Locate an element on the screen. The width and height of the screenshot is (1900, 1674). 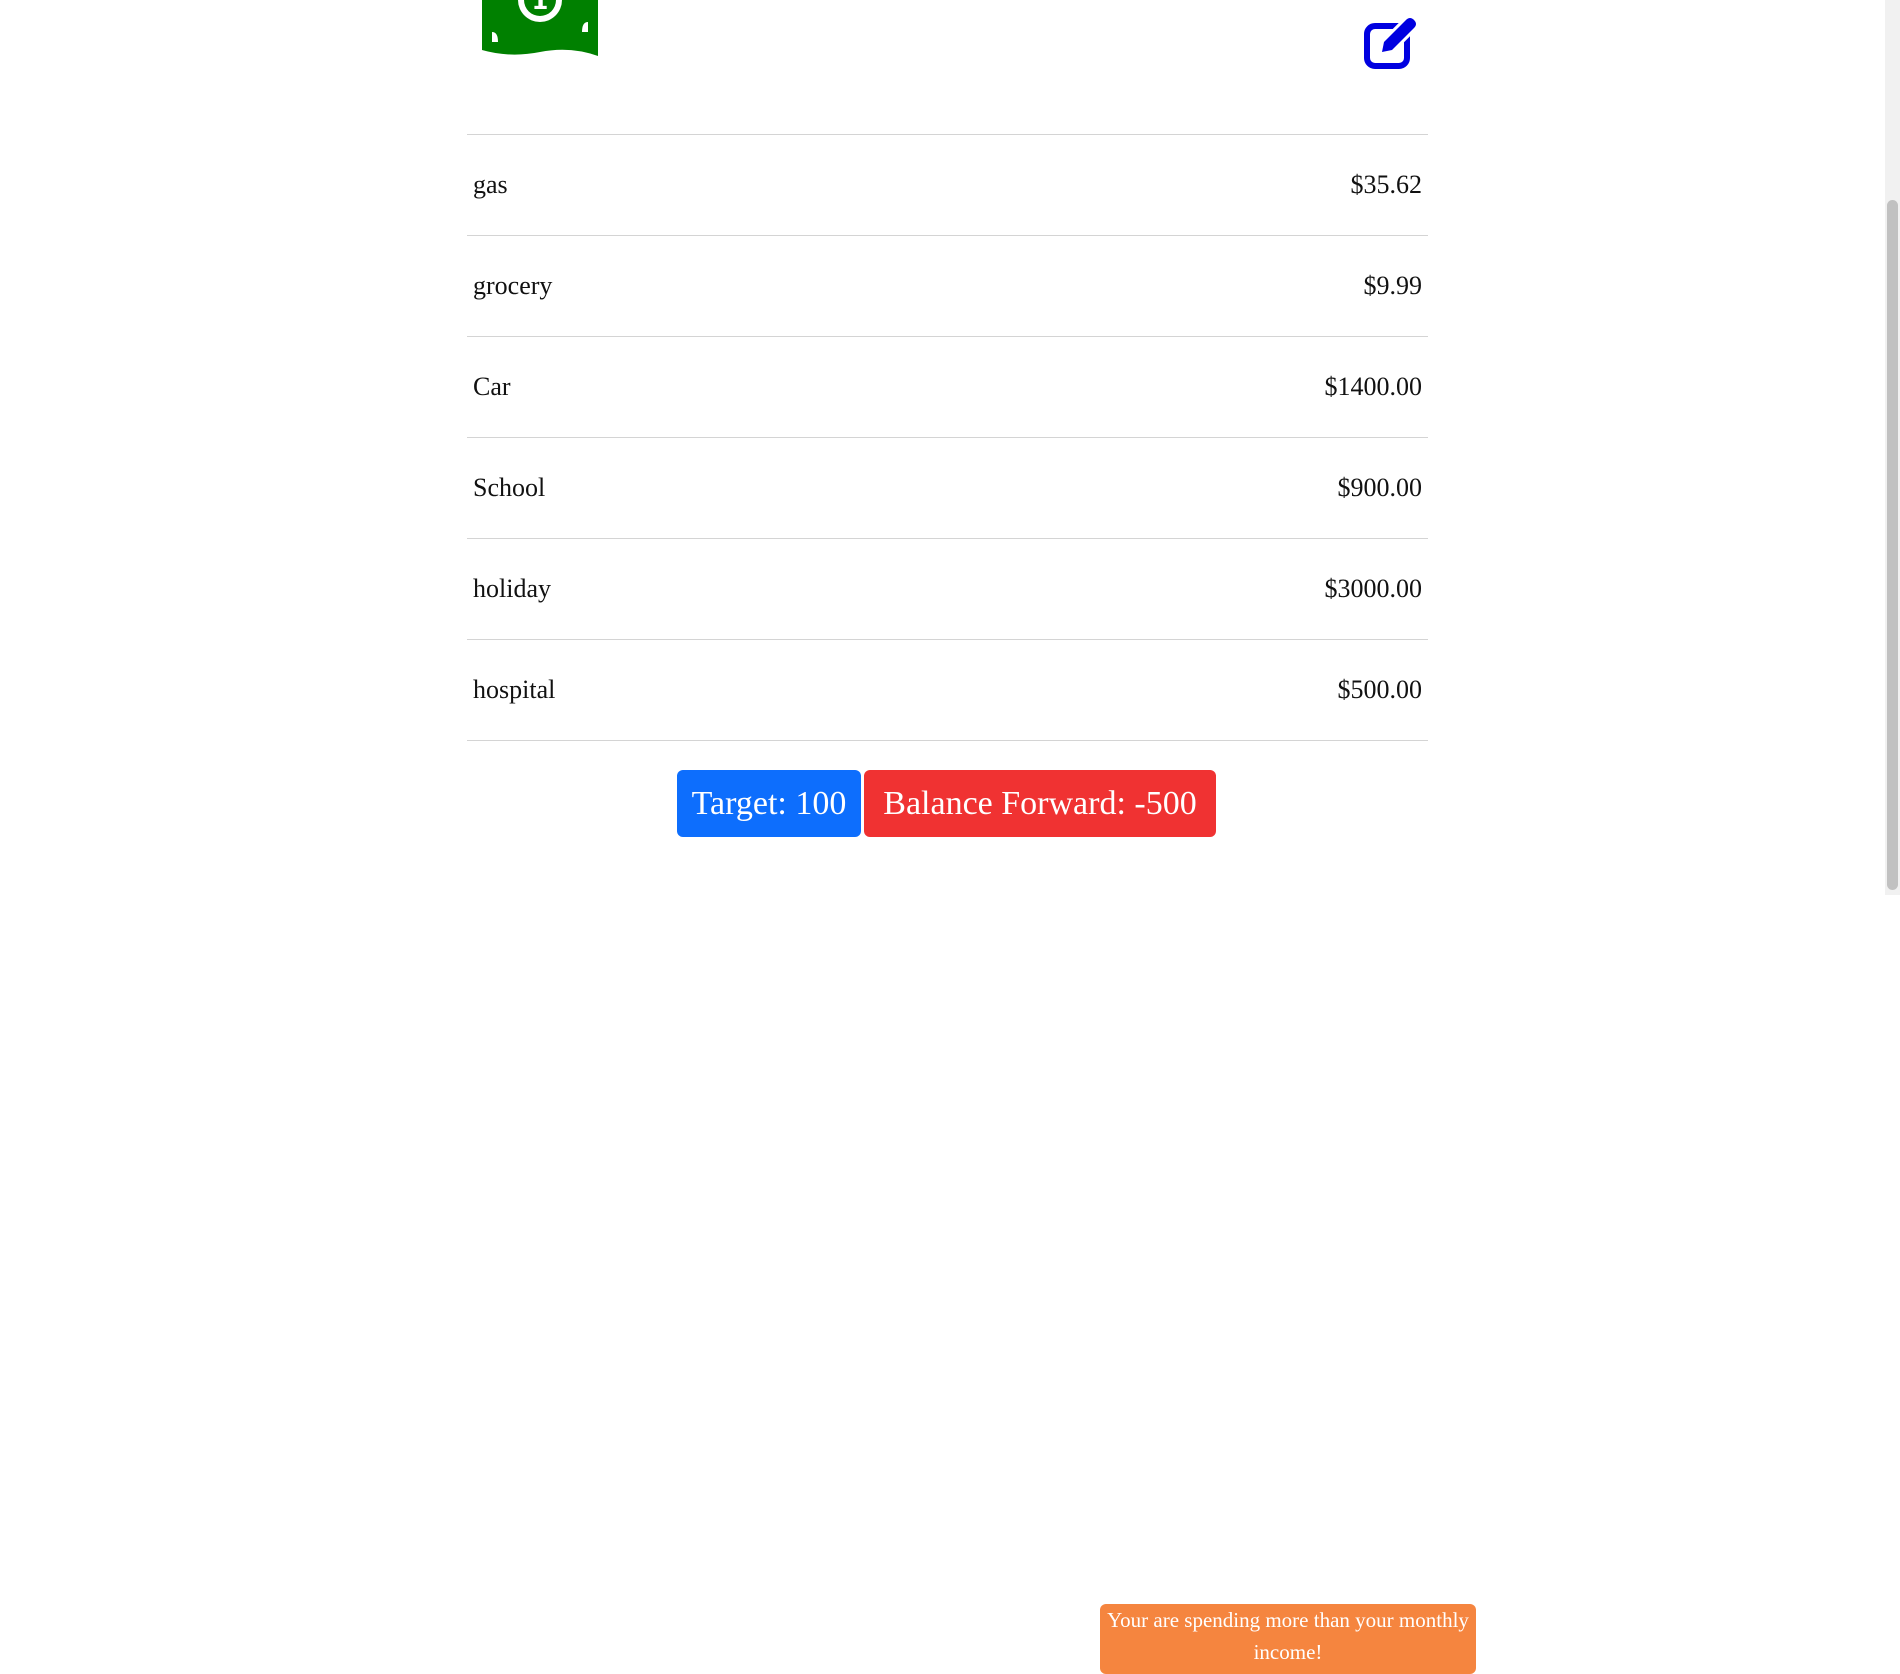
expense-row-hospital: hospital $500.00 is located at coordinates (947, 690).